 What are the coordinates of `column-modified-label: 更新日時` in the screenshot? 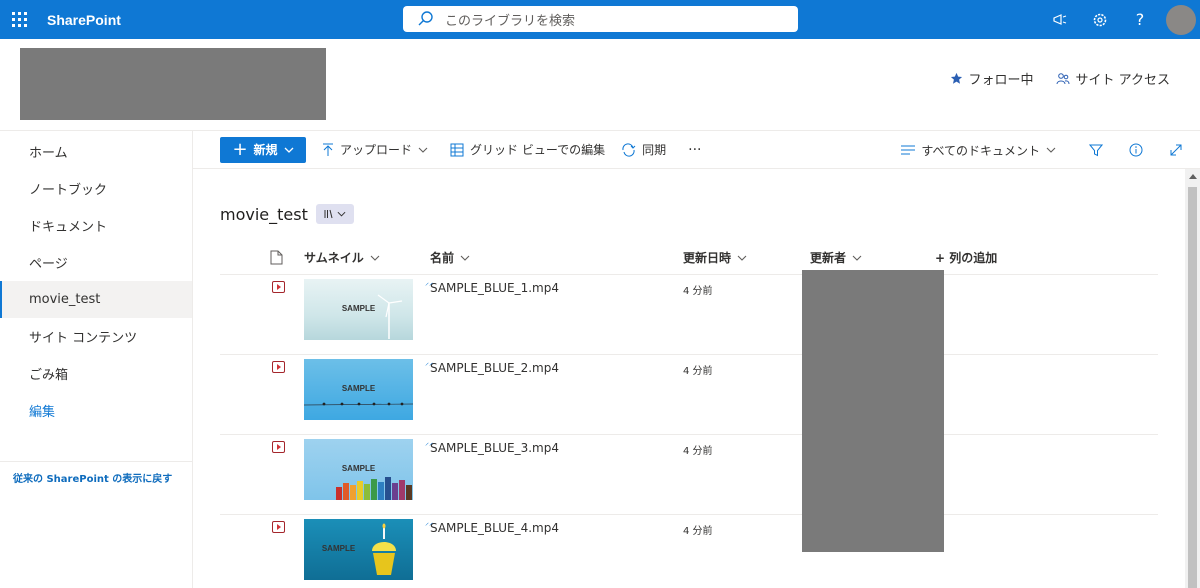 It's located at (707, 258).